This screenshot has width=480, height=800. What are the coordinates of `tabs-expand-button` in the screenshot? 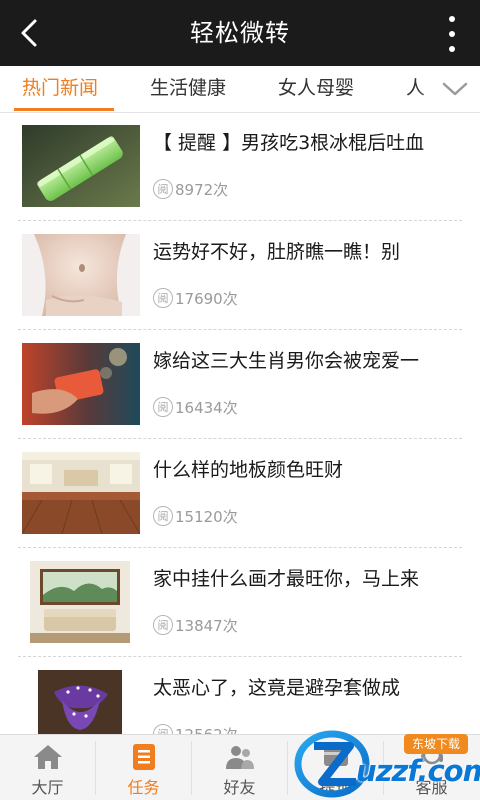 It's located at (455, 89).